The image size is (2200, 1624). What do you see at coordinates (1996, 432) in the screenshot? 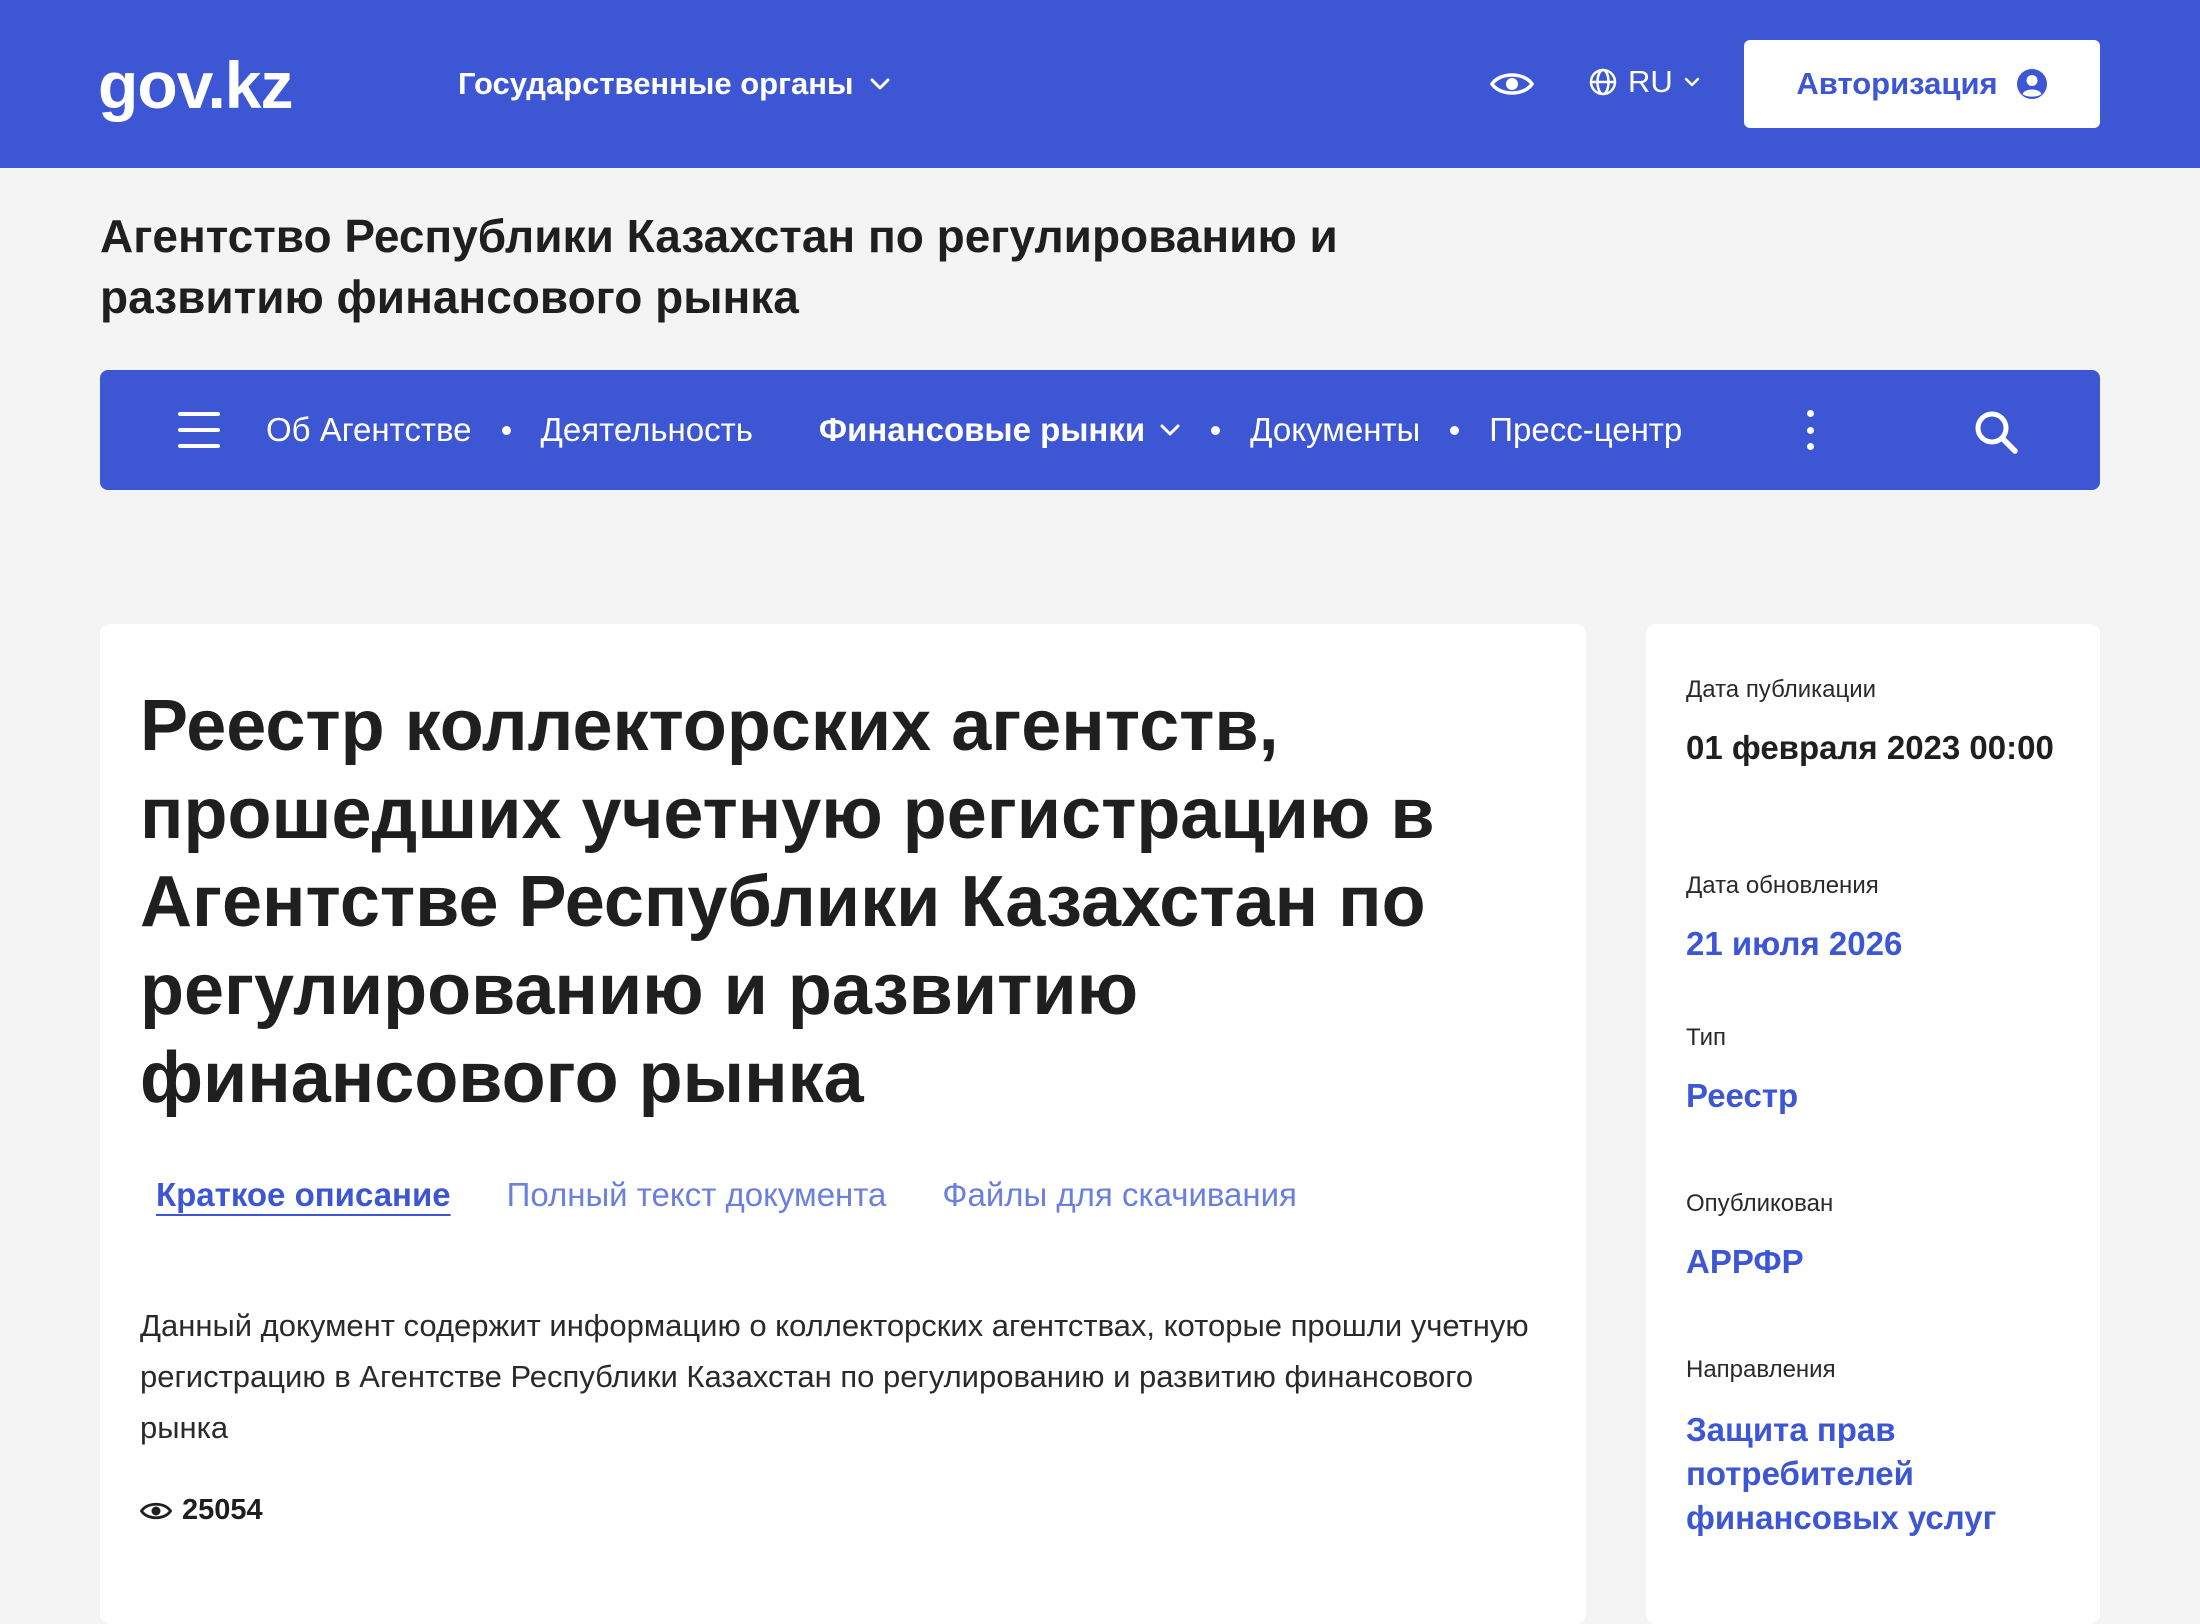
I see `search-icon` at bounding box center [1996, 432].